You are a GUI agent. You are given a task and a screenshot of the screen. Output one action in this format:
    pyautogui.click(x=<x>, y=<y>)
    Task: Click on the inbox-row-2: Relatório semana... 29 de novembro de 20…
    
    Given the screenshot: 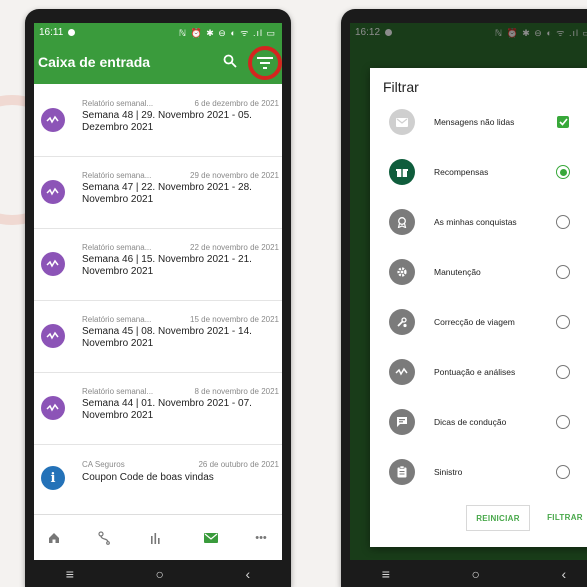 What is the action you would take?
    pyautogui.click(x=158, y=192)
    